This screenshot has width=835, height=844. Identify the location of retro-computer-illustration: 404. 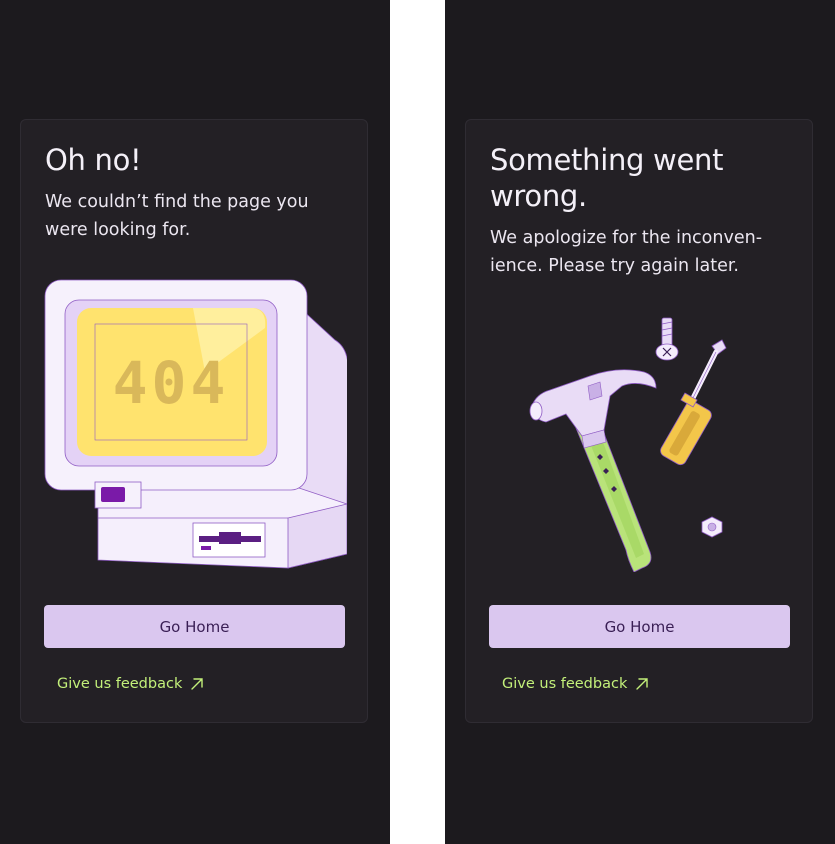
(195, 424).